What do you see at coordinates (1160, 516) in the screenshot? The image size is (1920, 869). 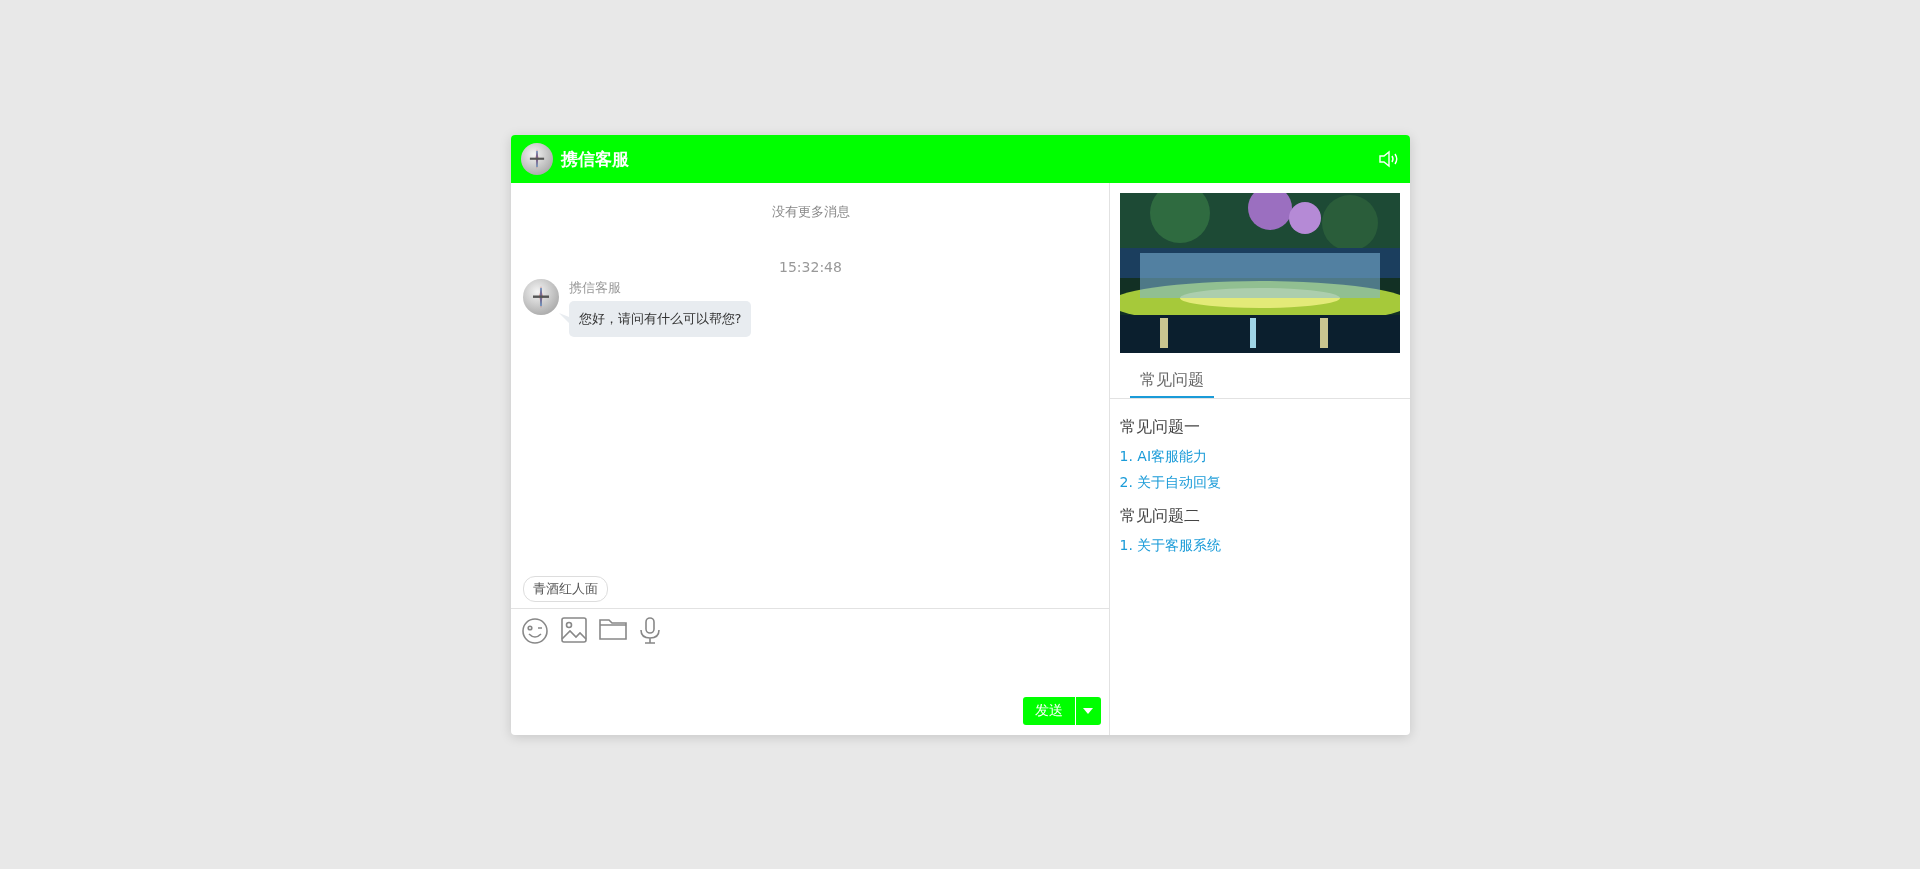 I see `faq-group-title: 常见问题二` at bounding box center [1160, 516].